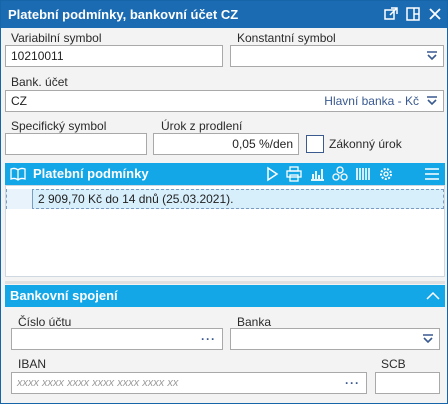  I want to click on iban-placeholder: xxxx xxxx xxxx xxxx xxxx xxxx xx, so click(98, 383).